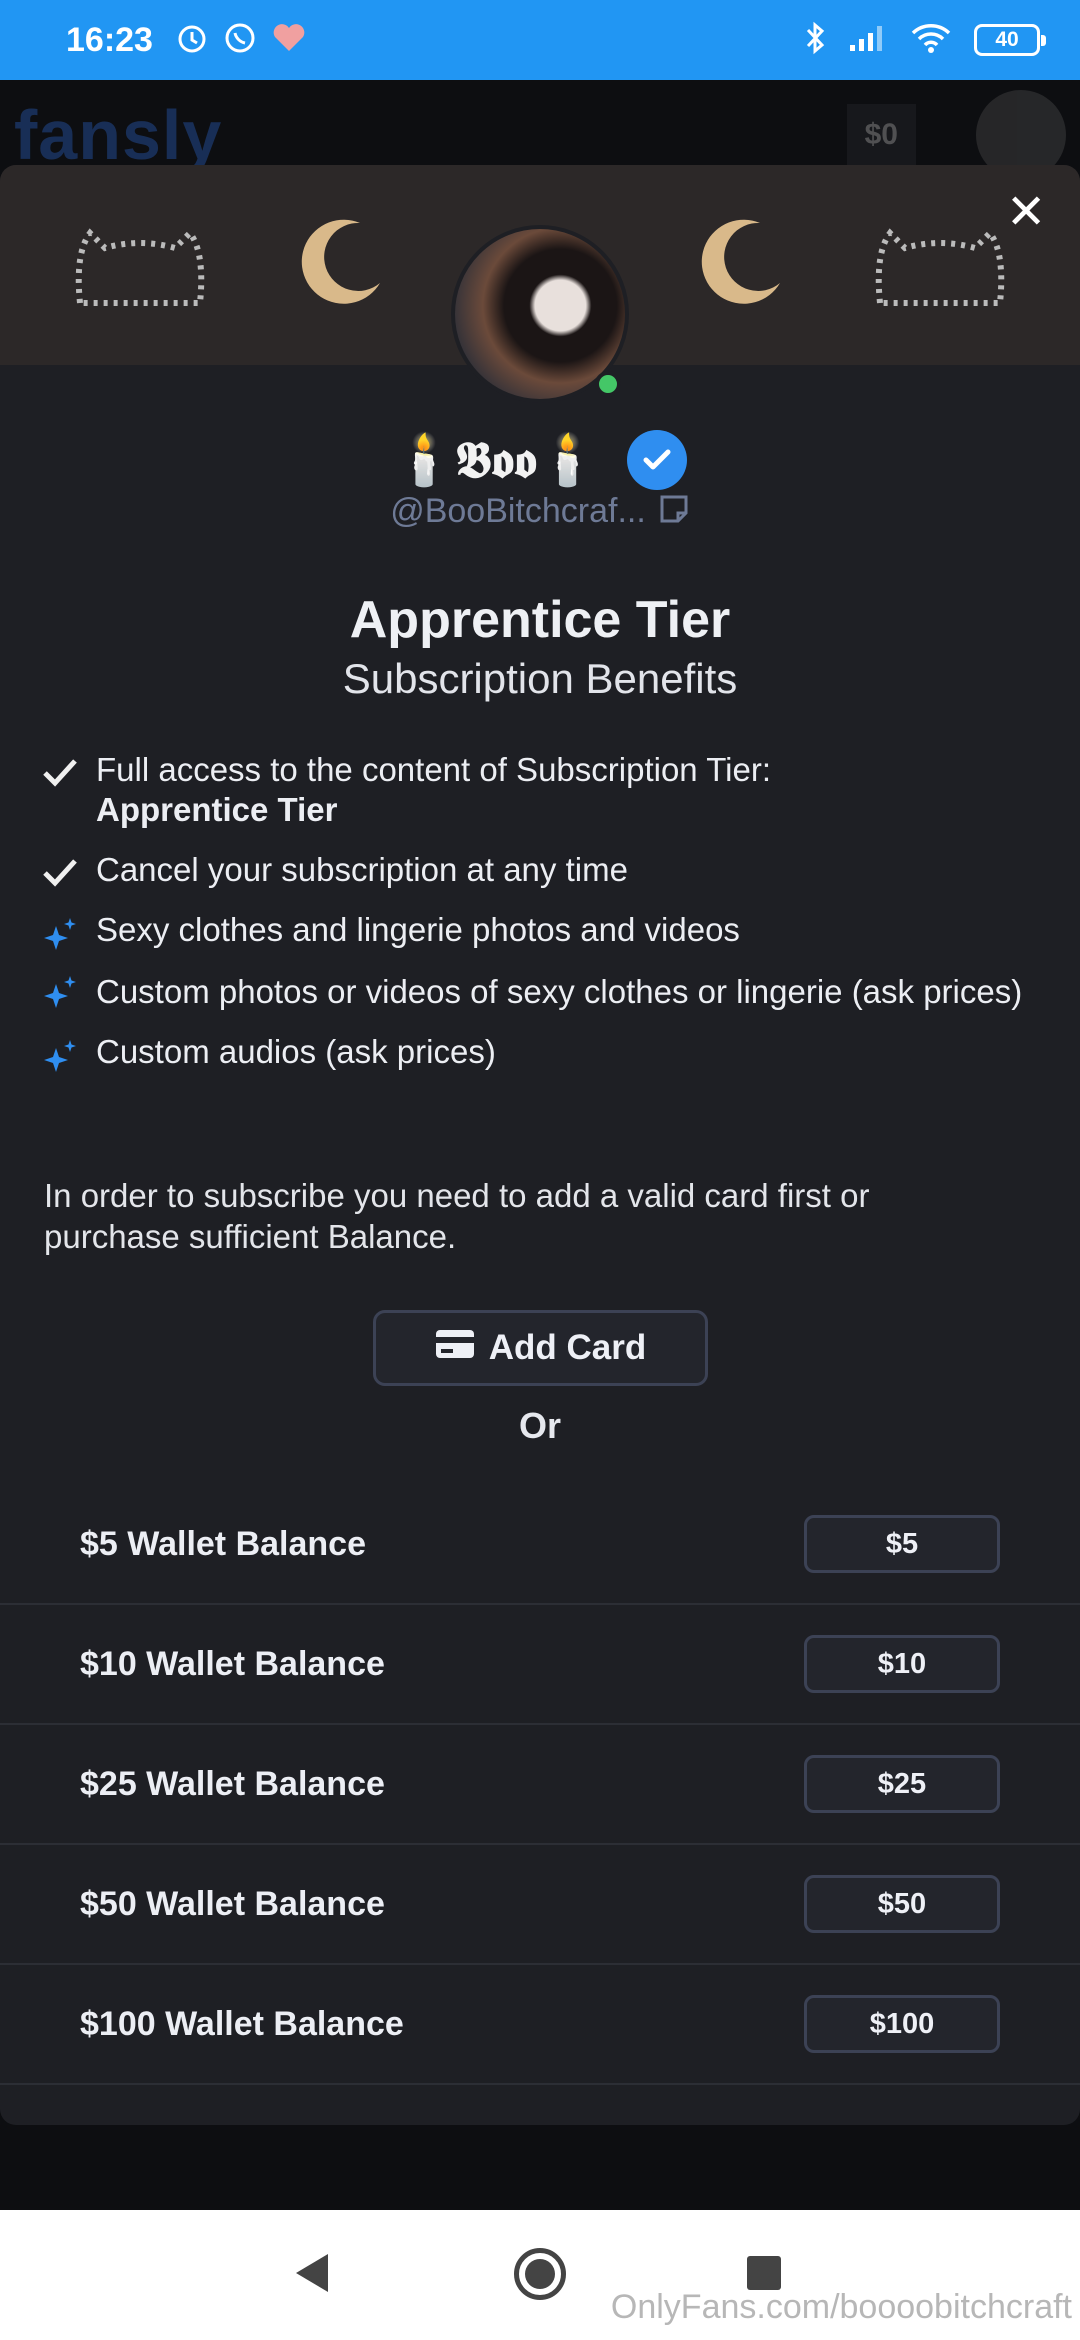 The width and height of the screenshot is (1080, 2340). What do you see at coordinates (540, 620) in the screenshot?
I see `tier-title: Apprentice Tier` at bounding box center [540, 620].